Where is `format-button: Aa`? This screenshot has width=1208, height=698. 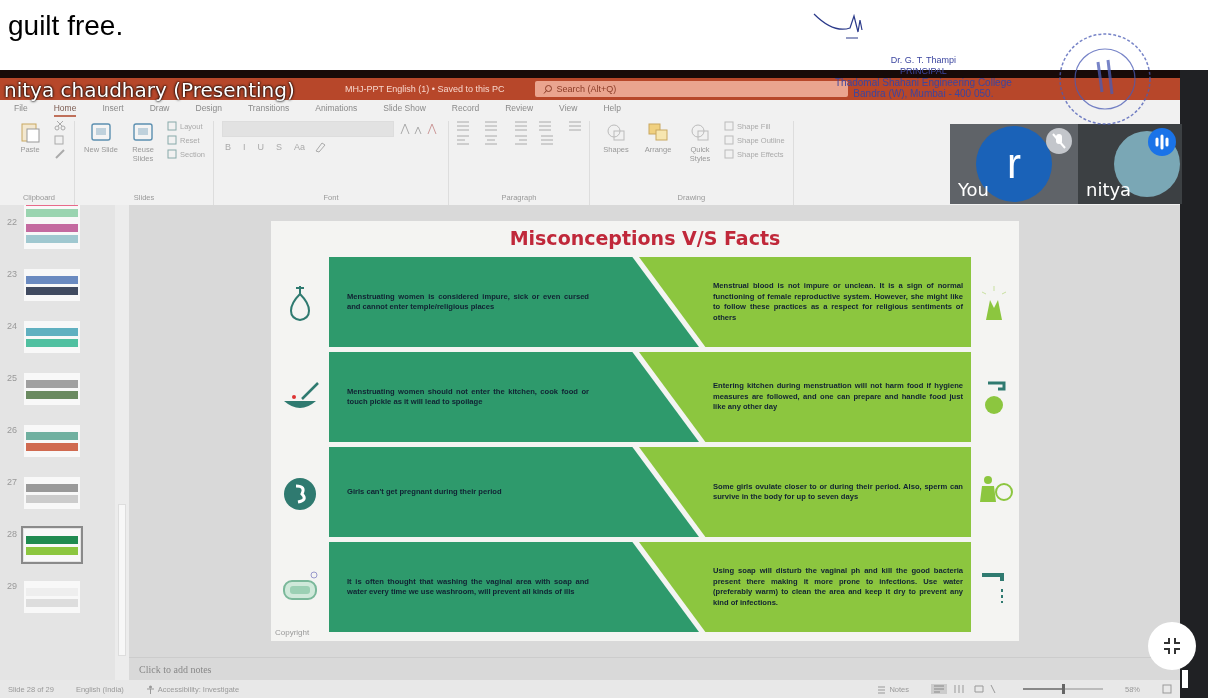
format-button: Aa is located at coordinates (300, 147).